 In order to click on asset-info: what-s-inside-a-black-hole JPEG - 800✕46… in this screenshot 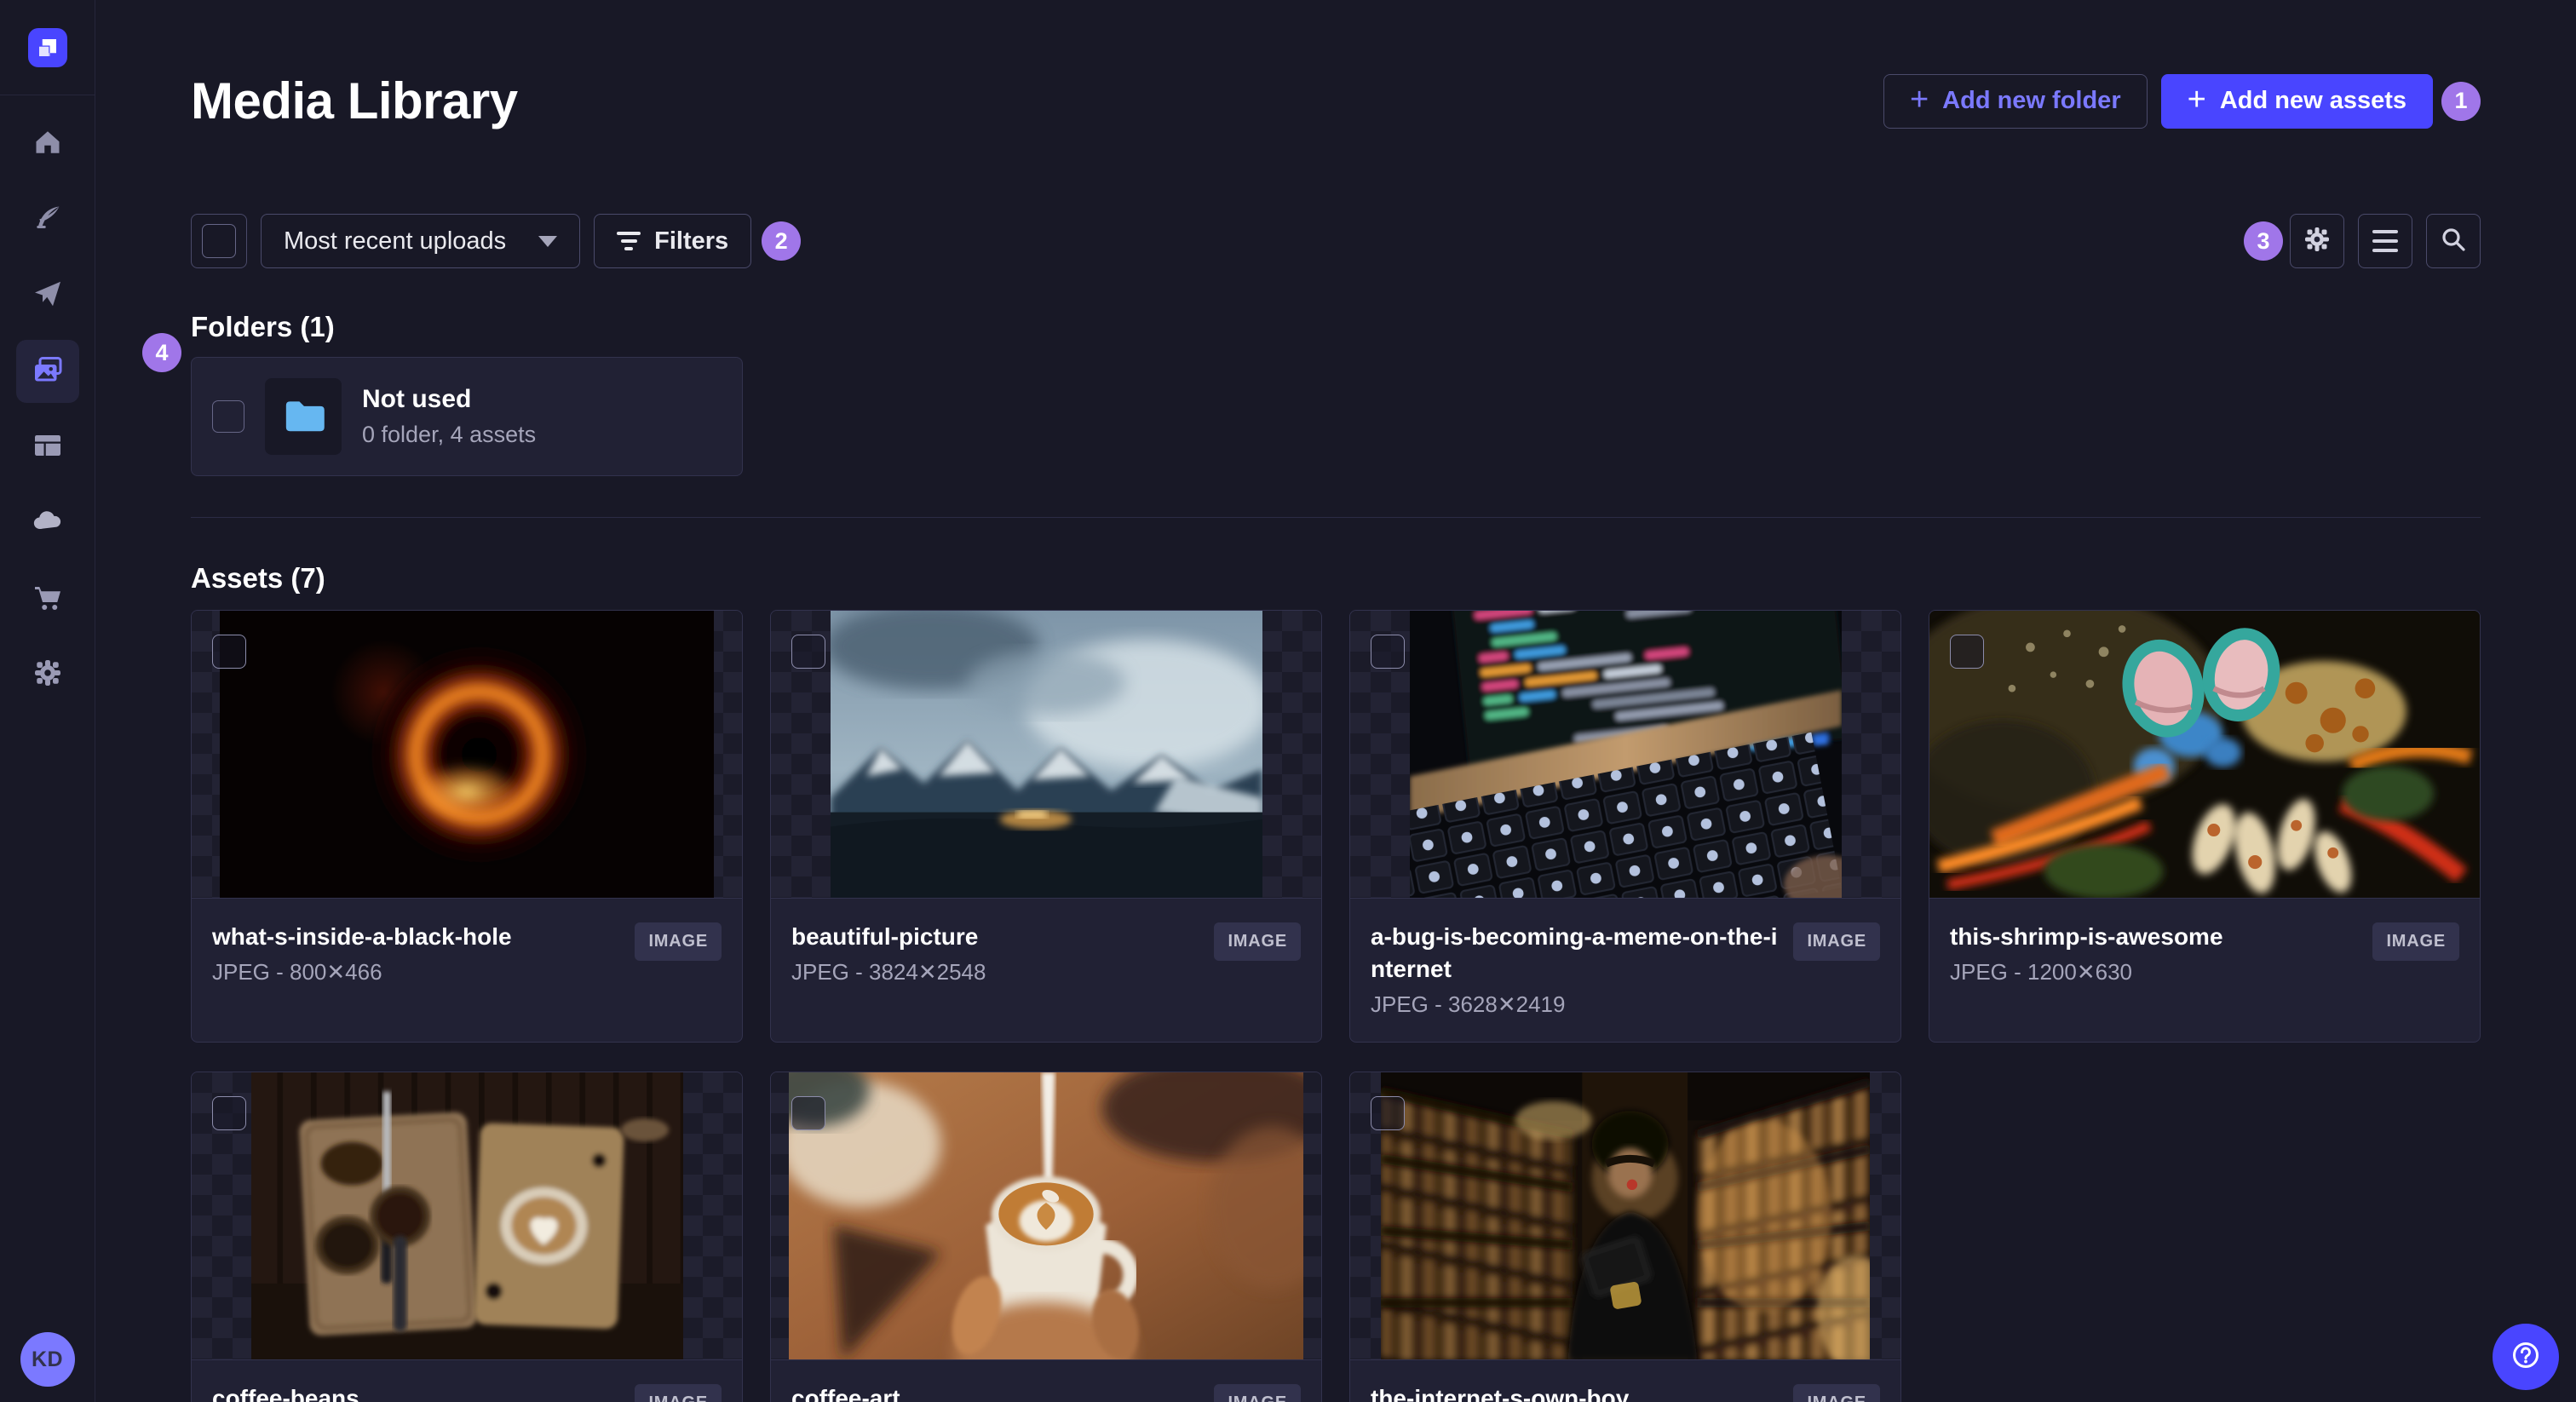, I will do `click(467, 959)`.